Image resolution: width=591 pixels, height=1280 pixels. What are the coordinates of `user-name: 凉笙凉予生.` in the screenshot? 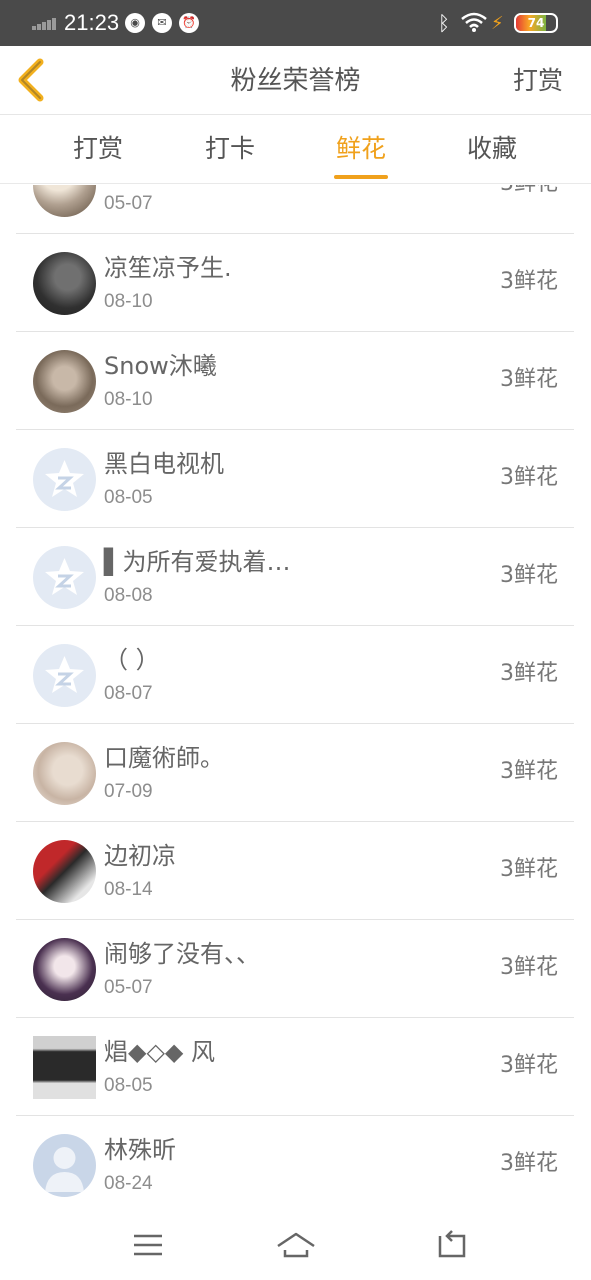 It's located at (168, 268).